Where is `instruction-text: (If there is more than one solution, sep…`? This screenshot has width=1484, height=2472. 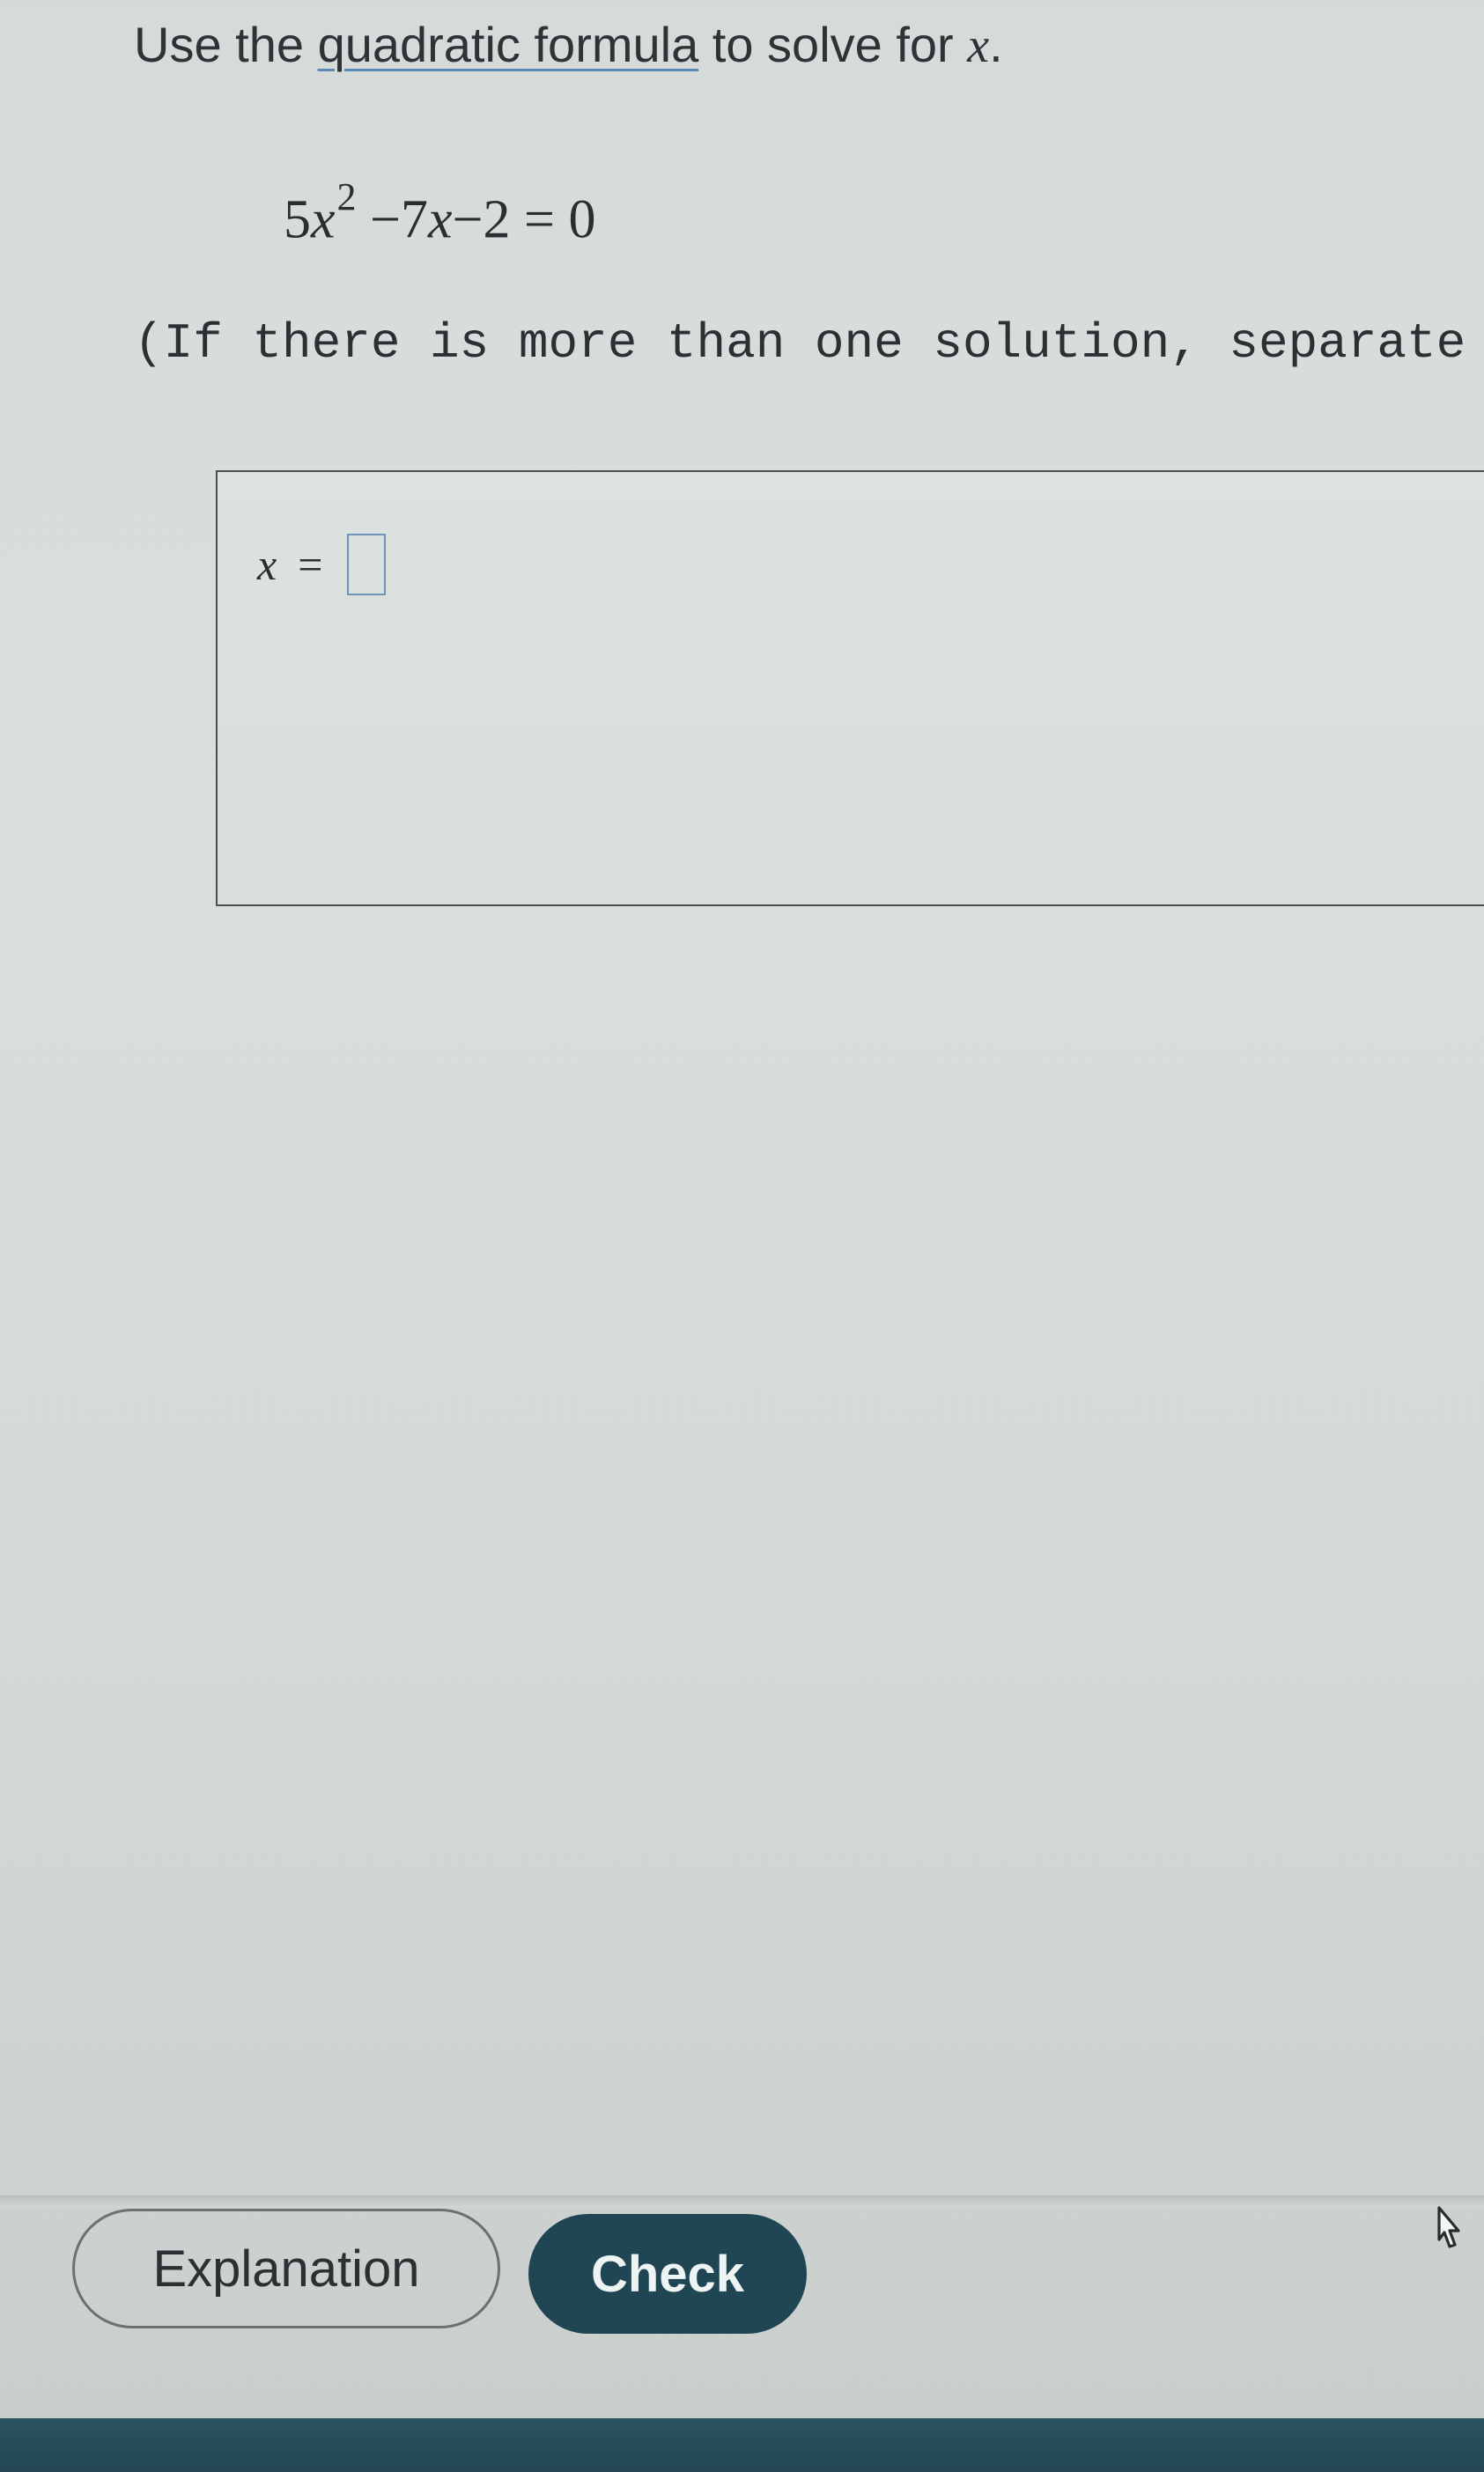 instruction-text: (If there is more than one solution, sep… is located at coordinates (809, 343).